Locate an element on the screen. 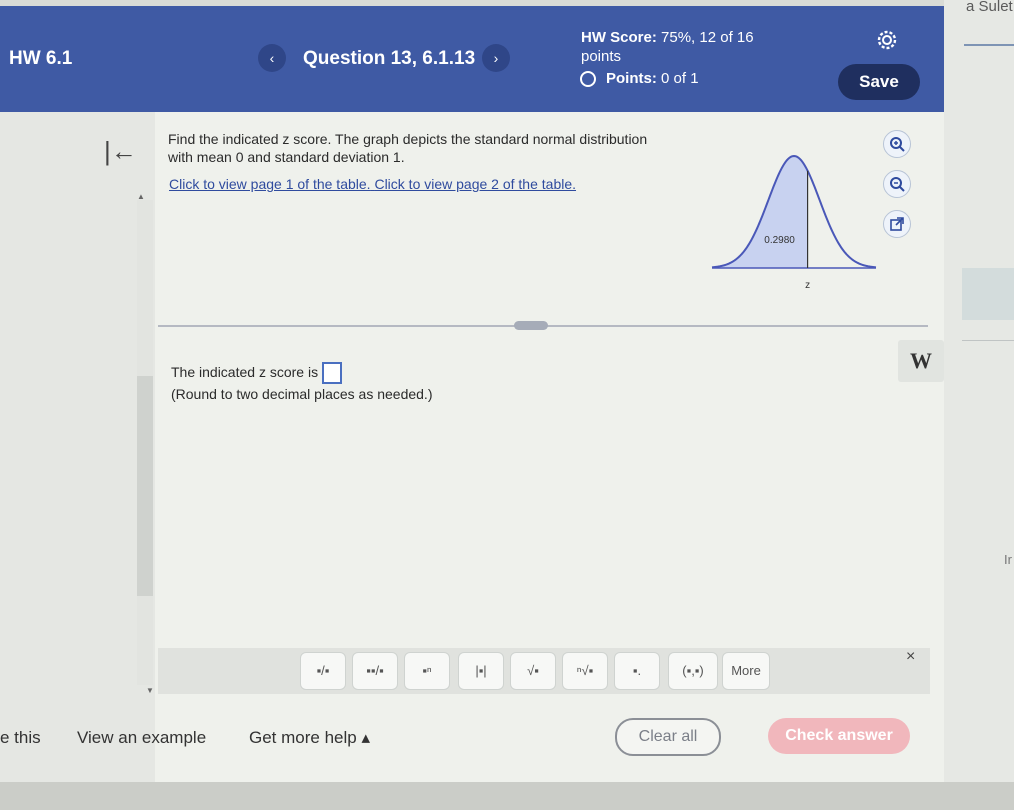 Image resolution: width=1014 pixels, height=810 pixels. check-answer-button: Check answer is located at coordinates (839, 736).